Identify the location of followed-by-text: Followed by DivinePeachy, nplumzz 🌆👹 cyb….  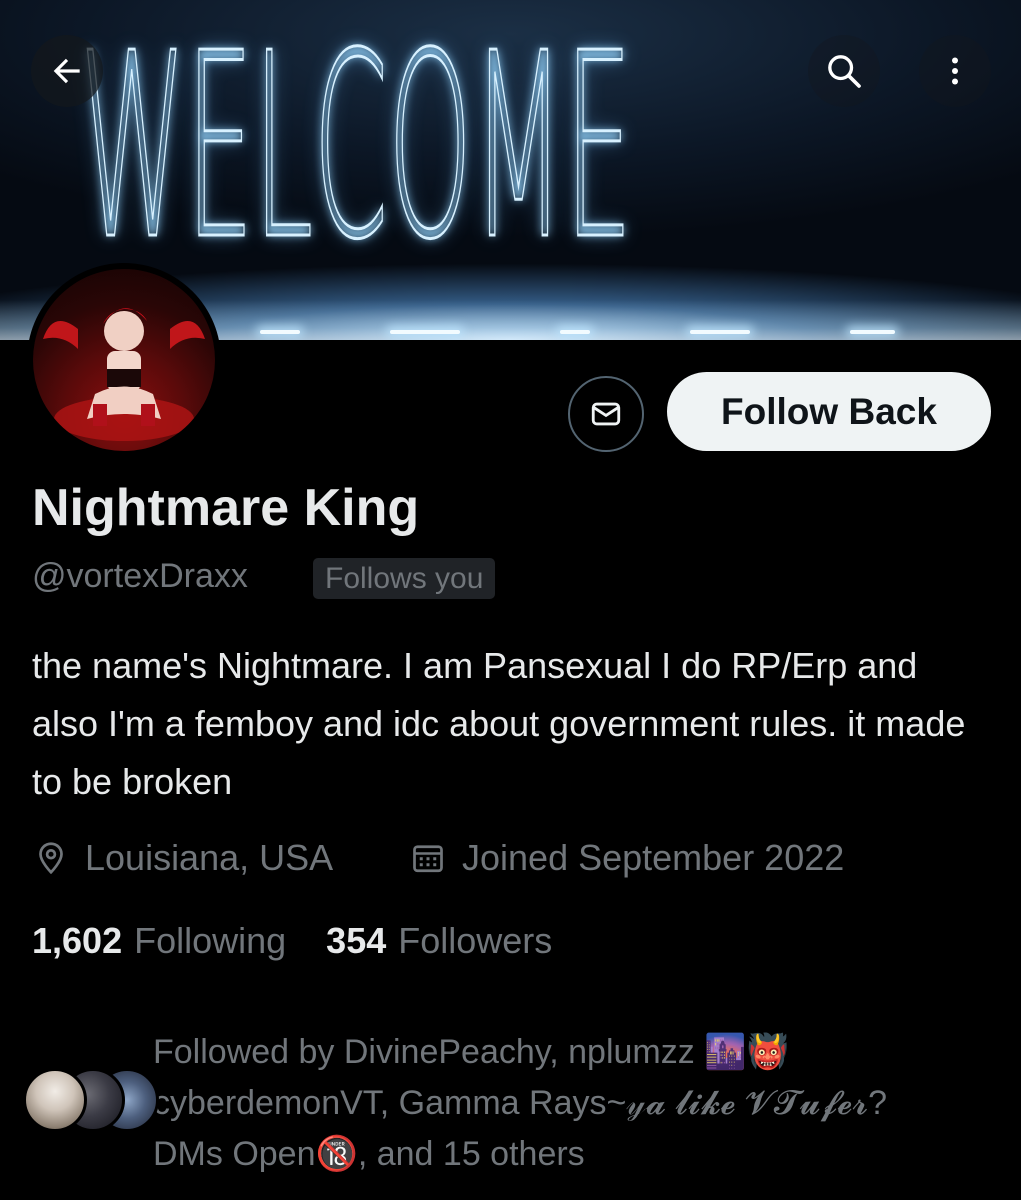
(578, 1103).